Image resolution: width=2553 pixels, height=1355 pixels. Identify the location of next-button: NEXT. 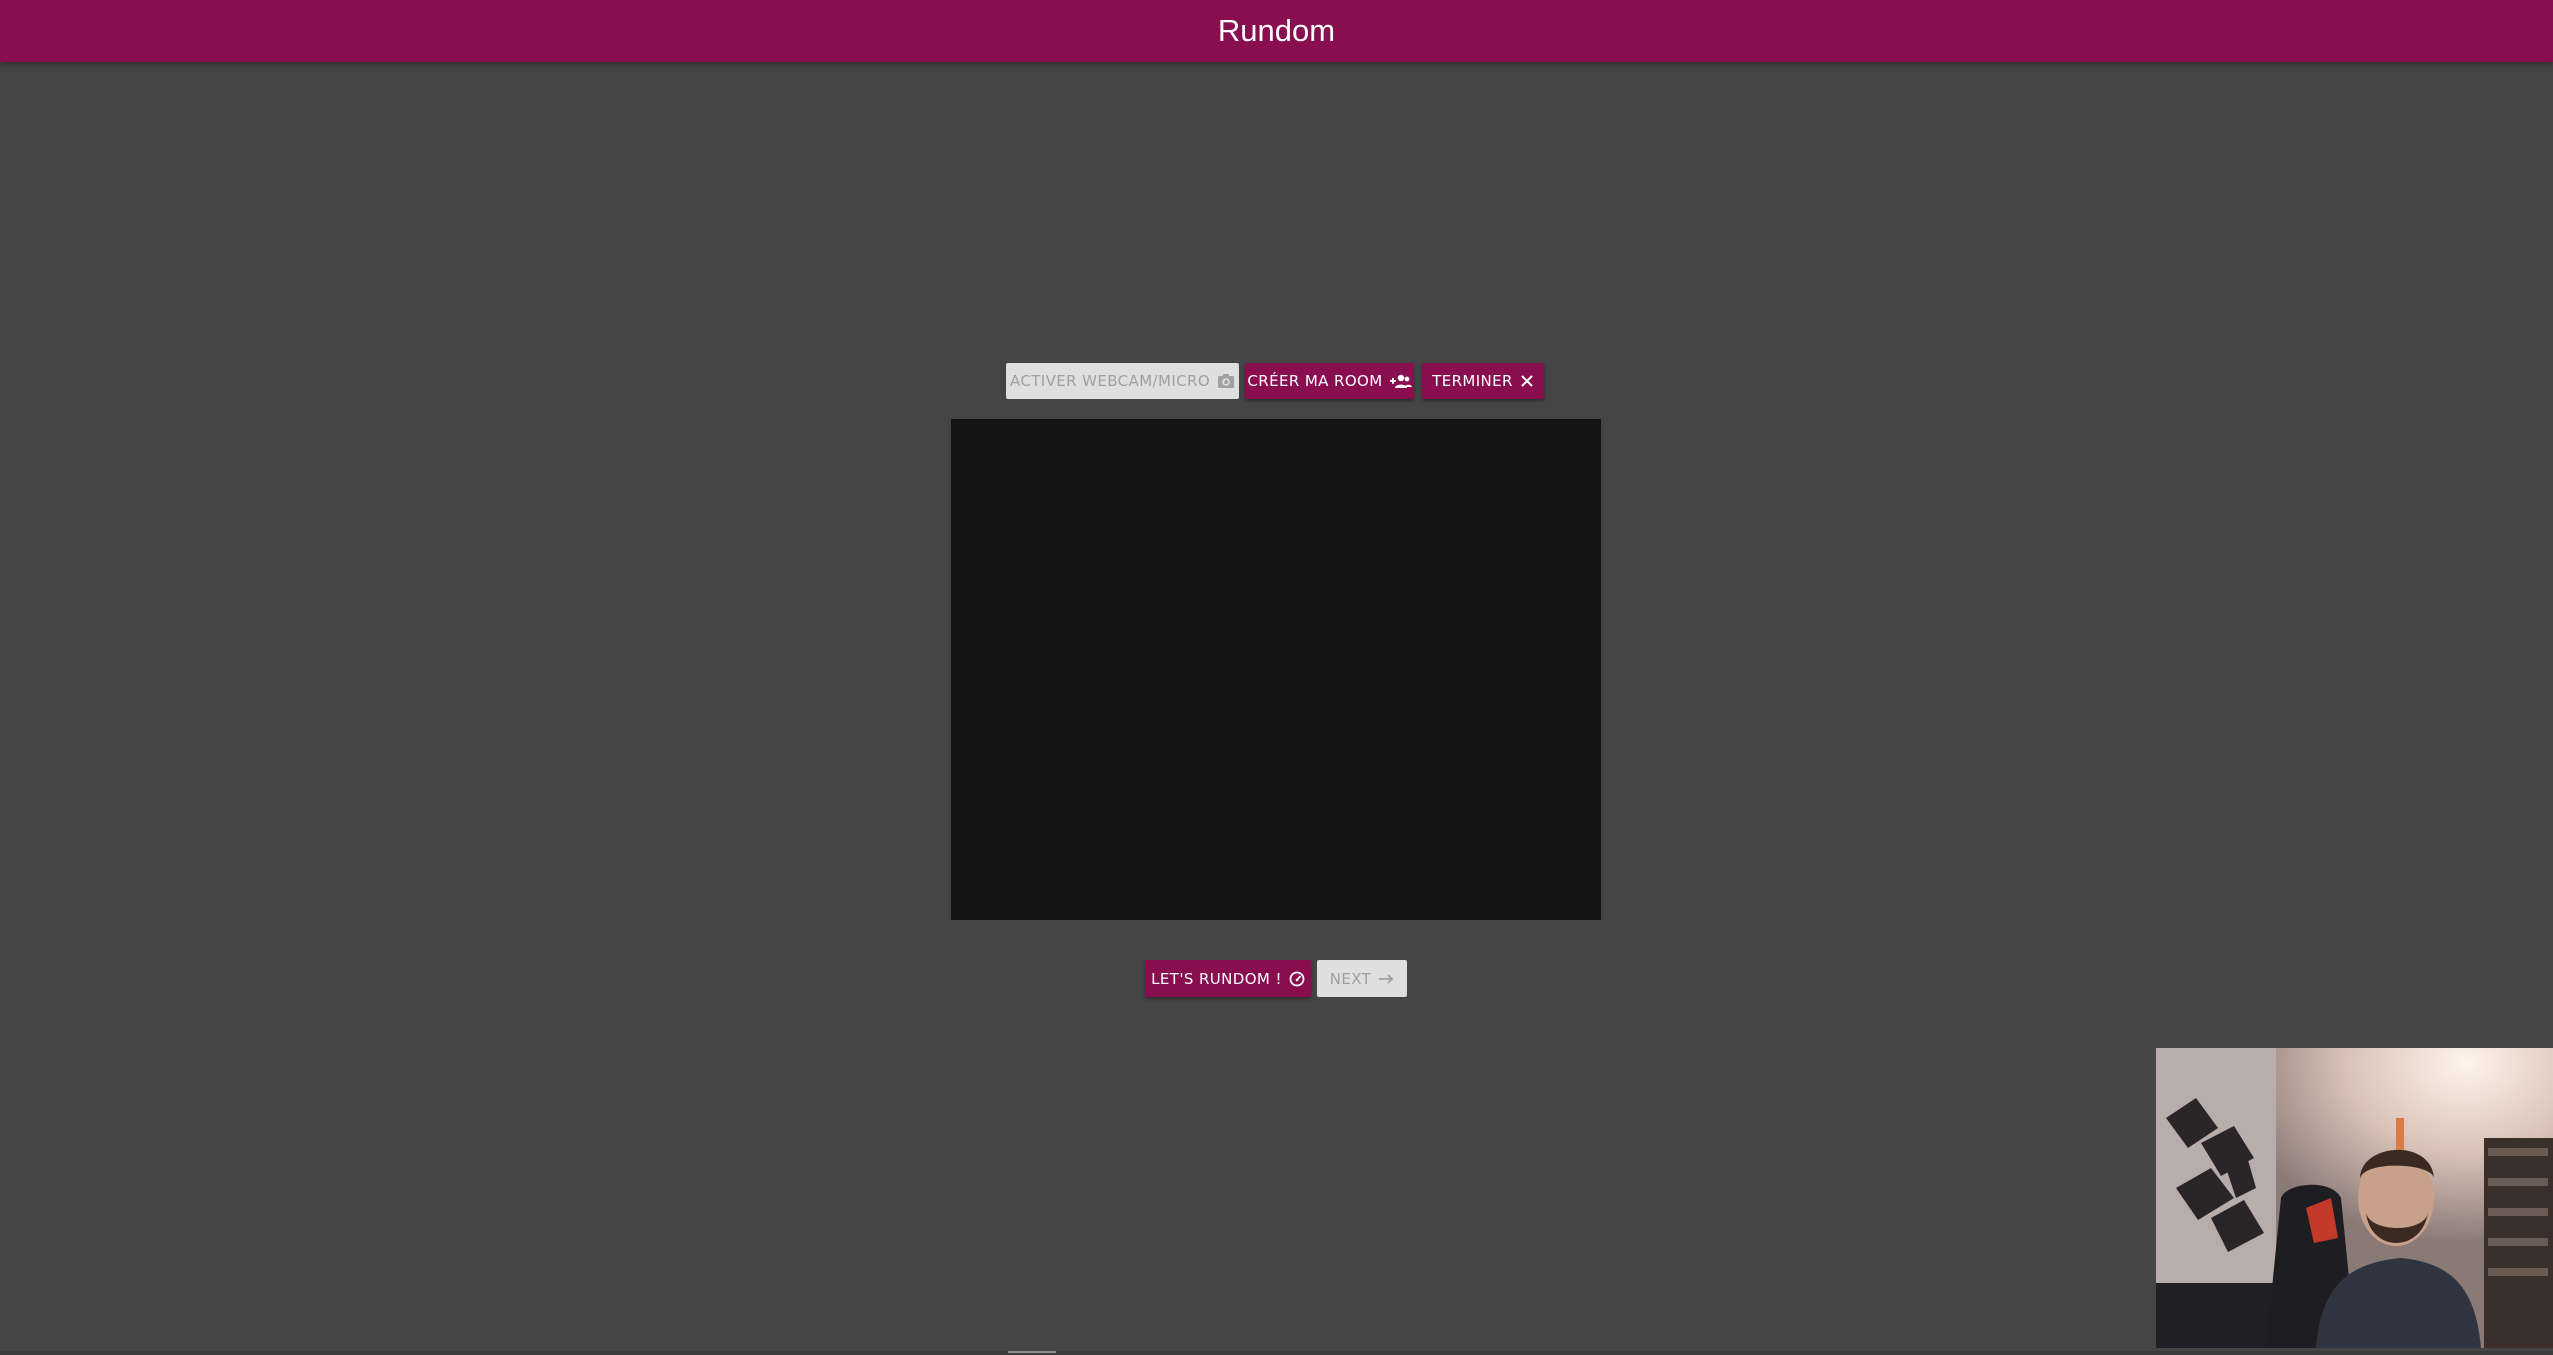
(1362, 978).